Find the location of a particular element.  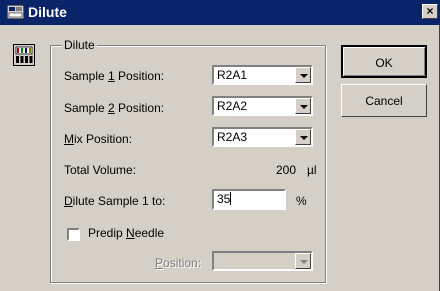

label-accelerator: 1 is located at coordinates (111, 76).